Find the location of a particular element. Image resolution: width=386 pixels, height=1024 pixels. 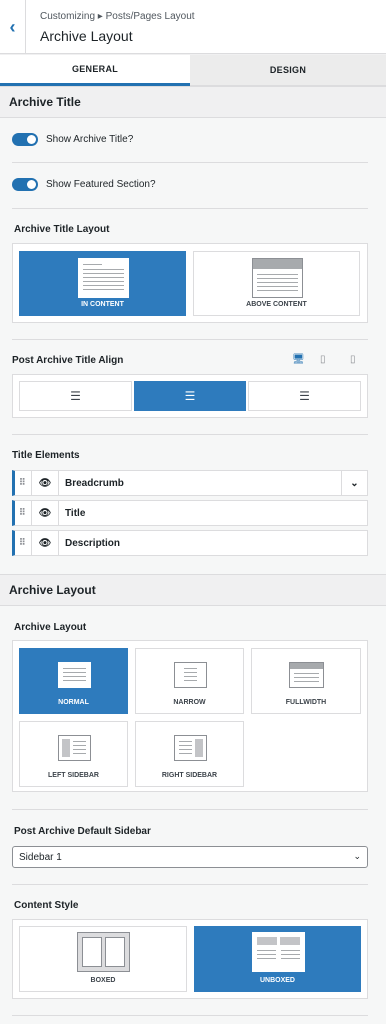

show-featured-section-label: Show Featured Section? is located at coordinates (101, 184).